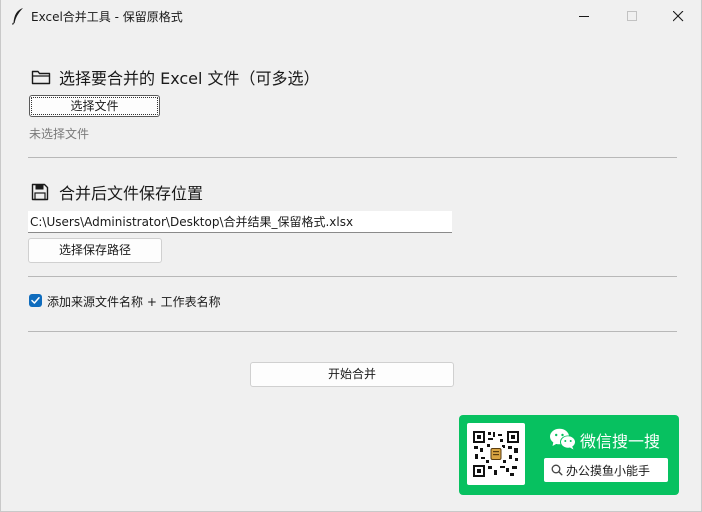  I want to click on maximize-icon, so click(632, 16).